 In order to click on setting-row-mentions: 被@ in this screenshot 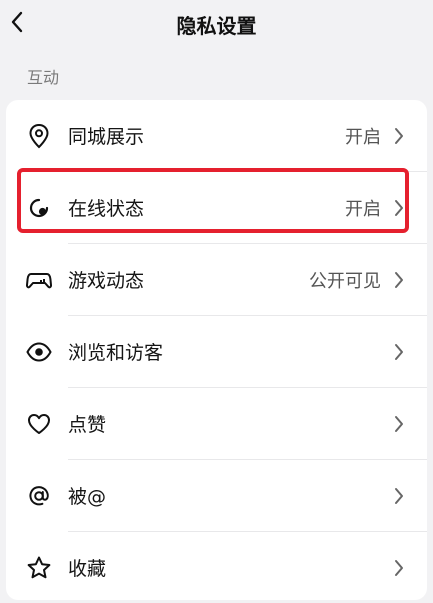, I will do `click(216, 495)`.